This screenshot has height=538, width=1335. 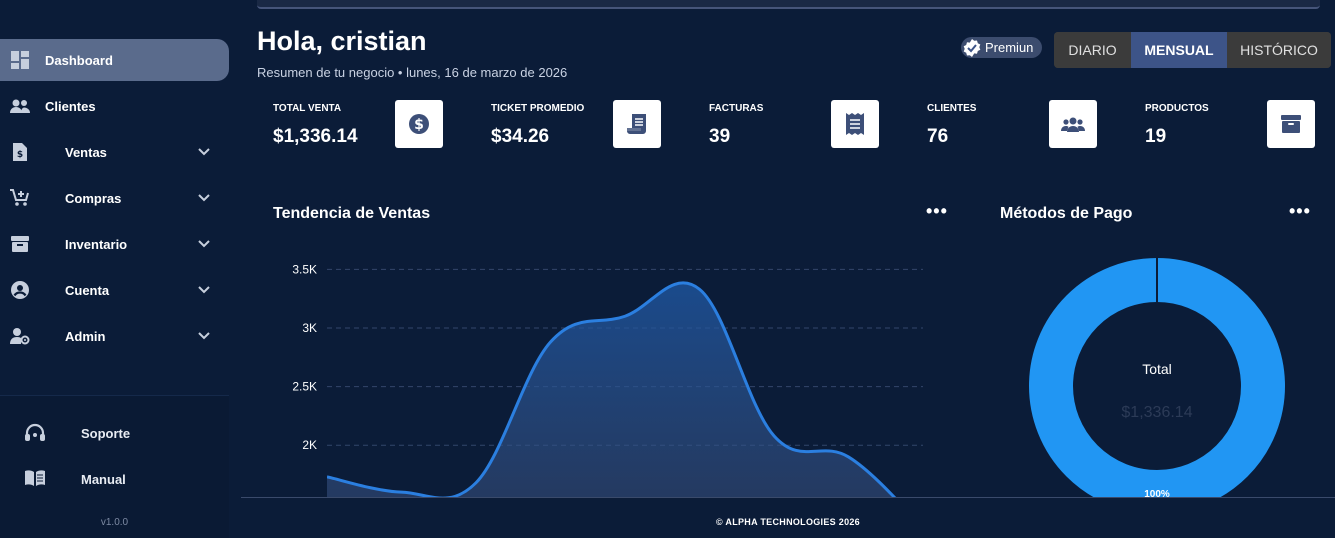 What do you see at coordinates (114, 60) in the screenshot?
I see `sidebar-item-dashboard: Dashboard` at bounding box center [114, 60].